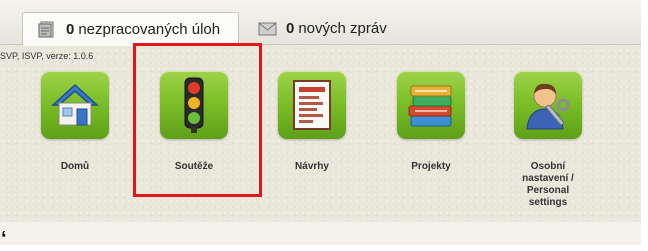 The height and width of the screenshot is (251, 648). Describe the element at coordinates (548, 202) in the screenshot. I see `settings-label-line-4: settings` at that location.